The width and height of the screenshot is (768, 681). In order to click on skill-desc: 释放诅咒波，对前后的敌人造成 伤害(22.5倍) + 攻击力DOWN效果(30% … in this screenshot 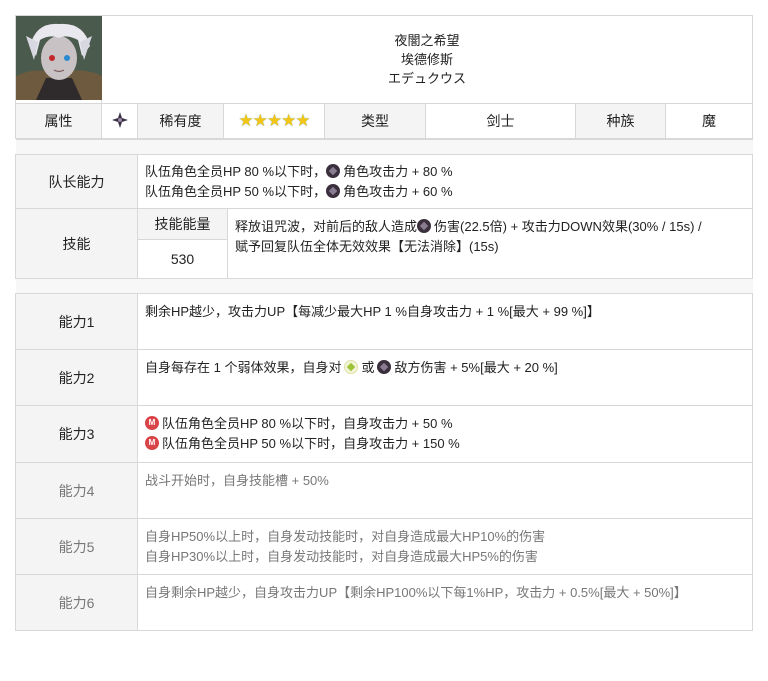, I will do `click(490, 243)`.